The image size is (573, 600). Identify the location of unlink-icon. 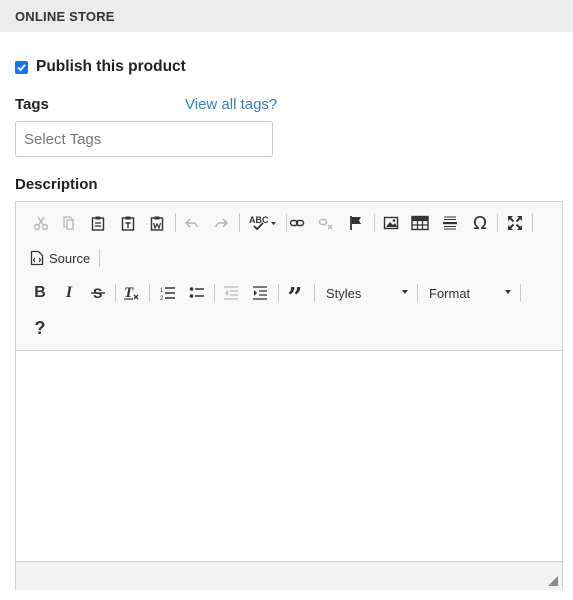
(326, 223).